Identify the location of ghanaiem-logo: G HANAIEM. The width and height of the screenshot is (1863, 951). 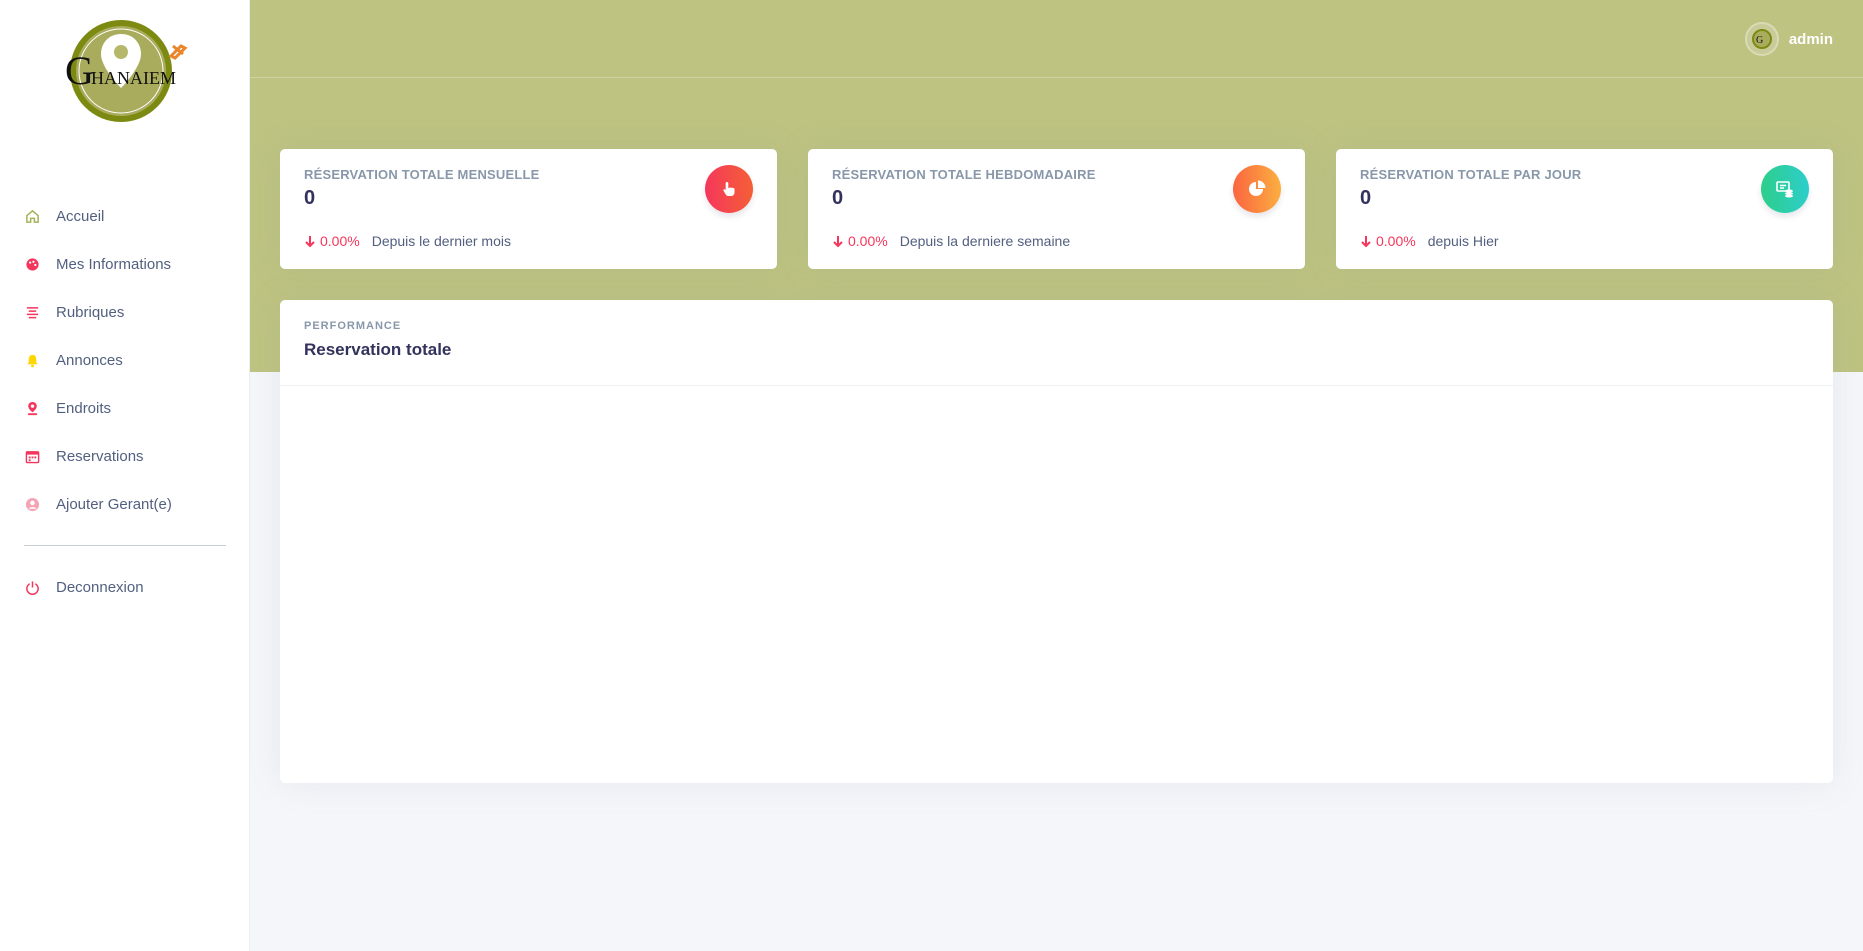
(128, 72).